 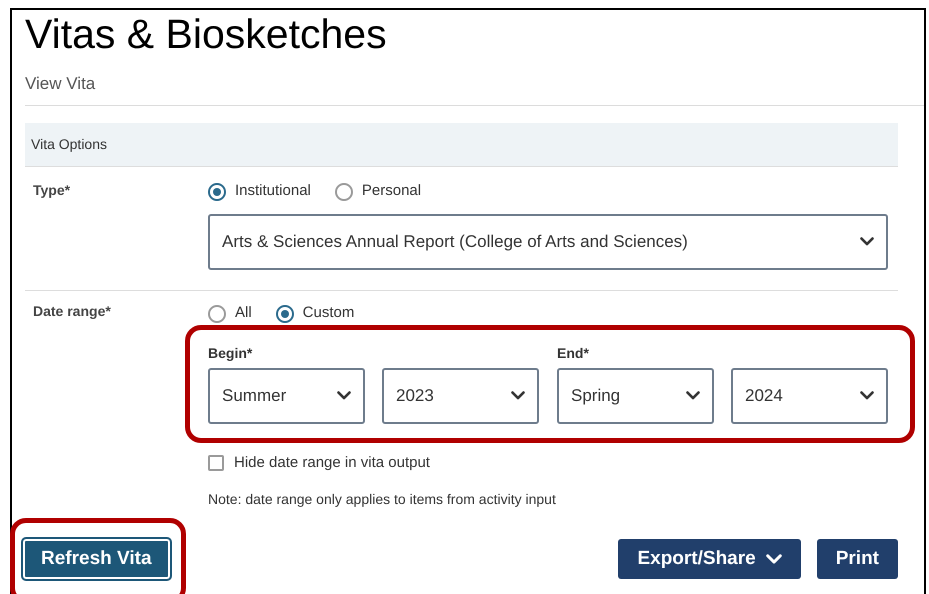 What do you see at coordinates (328, 313) in the screenshot?
I see `radio-label: Custom` at bounding box center [328, 313].